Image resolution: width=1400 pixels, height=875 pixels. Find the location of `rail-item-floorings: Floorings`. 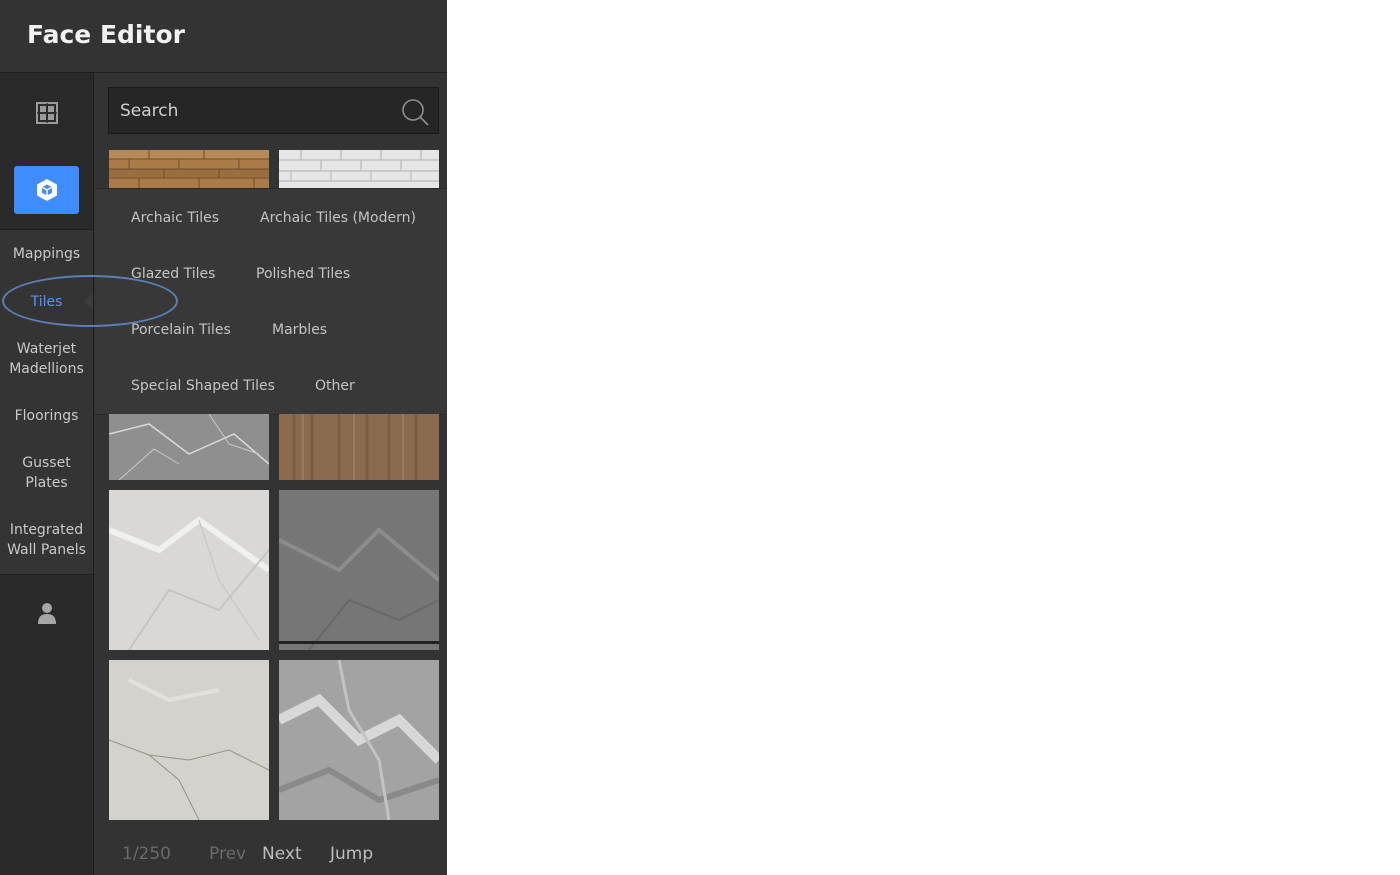

rail-item-floorings: Floorings is located at coordinates (46, 416).